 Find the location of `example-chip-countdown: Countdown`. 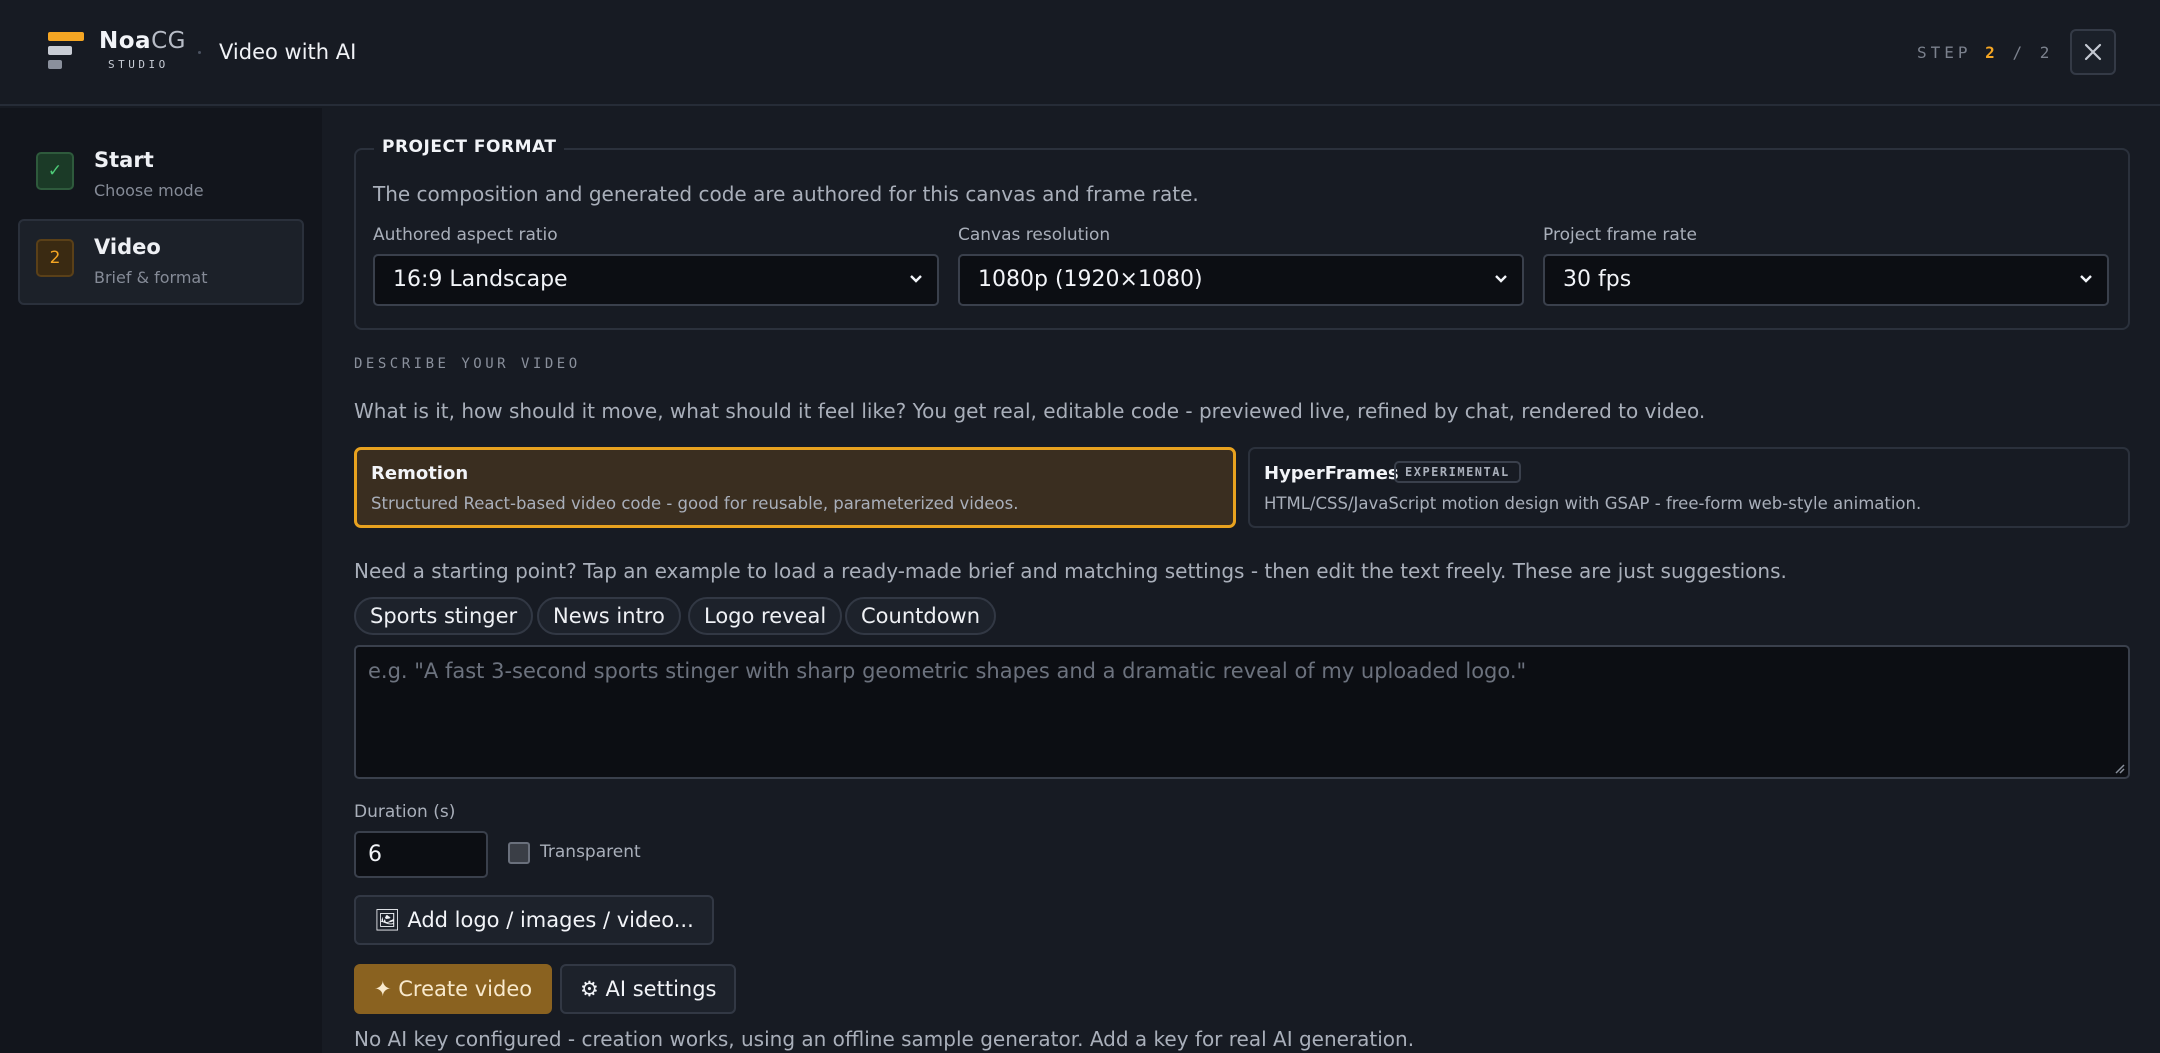

example-chip-countdown: Countdown is located at coordinates (921, 616).